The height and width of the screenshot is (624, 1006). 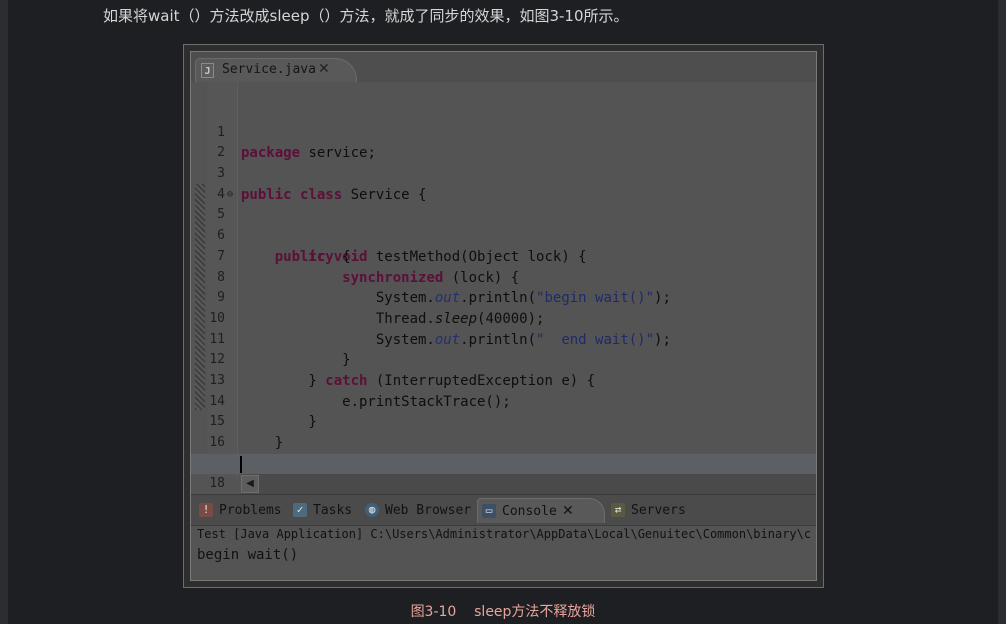 I want to click on horizontal-scrollbar: ◀, so click(x=528, y=484).